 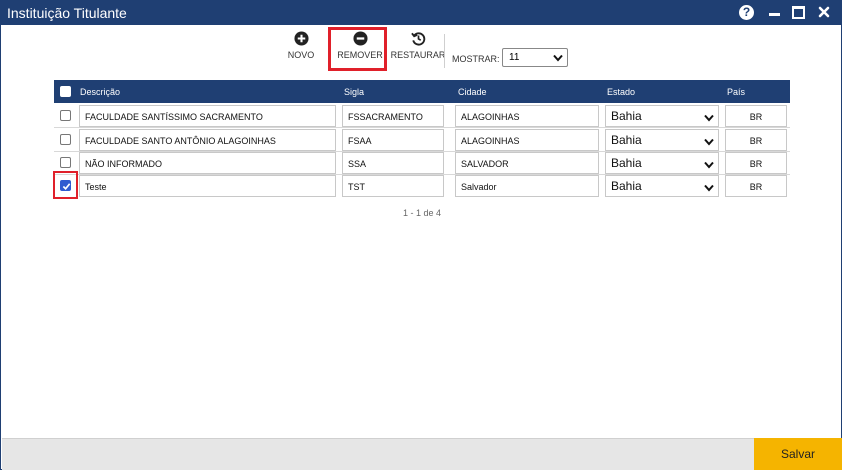 What do you see at coordinates (775, 13) in the screenshot?
I see `minimize-icon` at bounding box center [775, 13].